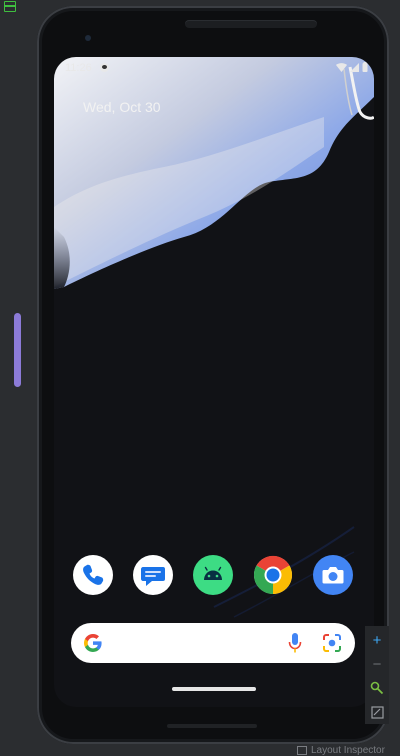  I want to click on phone-bottom-edge, so click(212, 726).